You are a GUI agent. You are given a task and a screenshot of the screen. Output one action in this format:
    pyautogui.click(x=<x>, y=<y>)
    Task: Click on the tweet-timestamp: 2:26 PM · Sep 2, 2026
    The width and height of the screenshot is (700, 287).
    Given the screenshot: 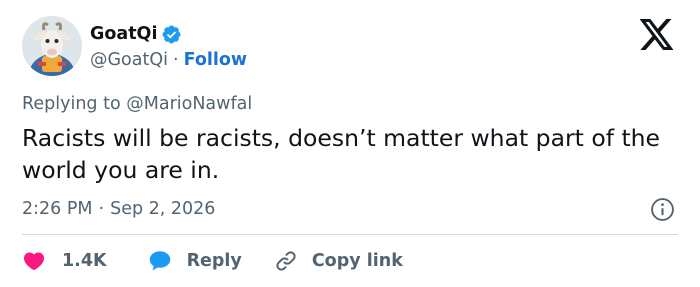 What is the action you would take?
    pyautogui.click(x=118, y=209)
    